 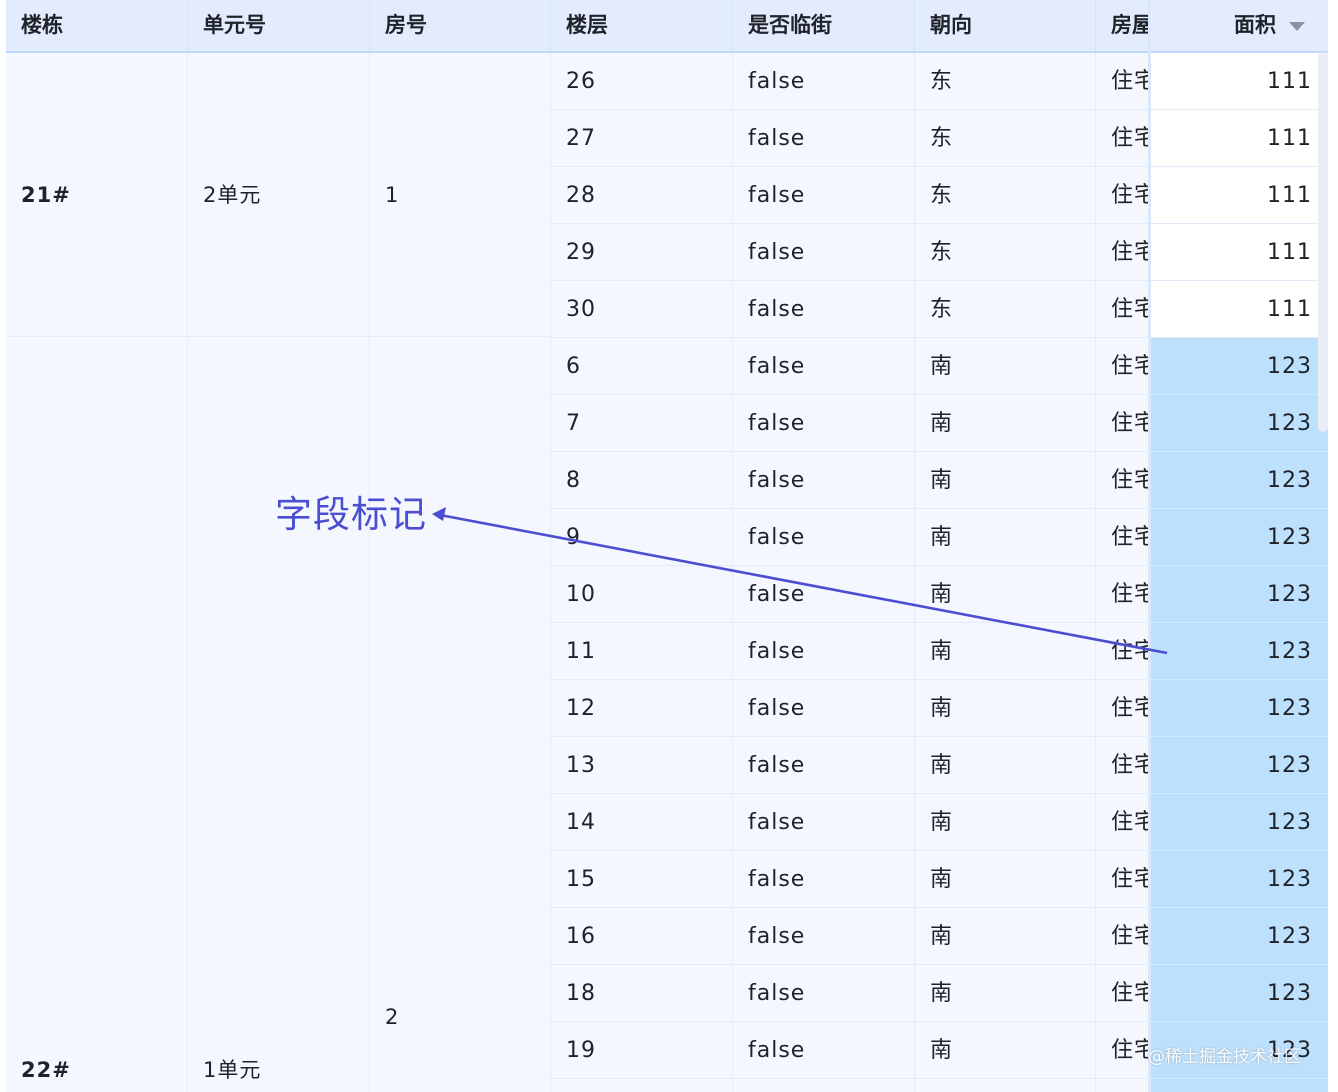 What do you see at coordinates (642, 822) in the screenshot?
I see `cell-floor: 14` at bounding box center [642, 822].